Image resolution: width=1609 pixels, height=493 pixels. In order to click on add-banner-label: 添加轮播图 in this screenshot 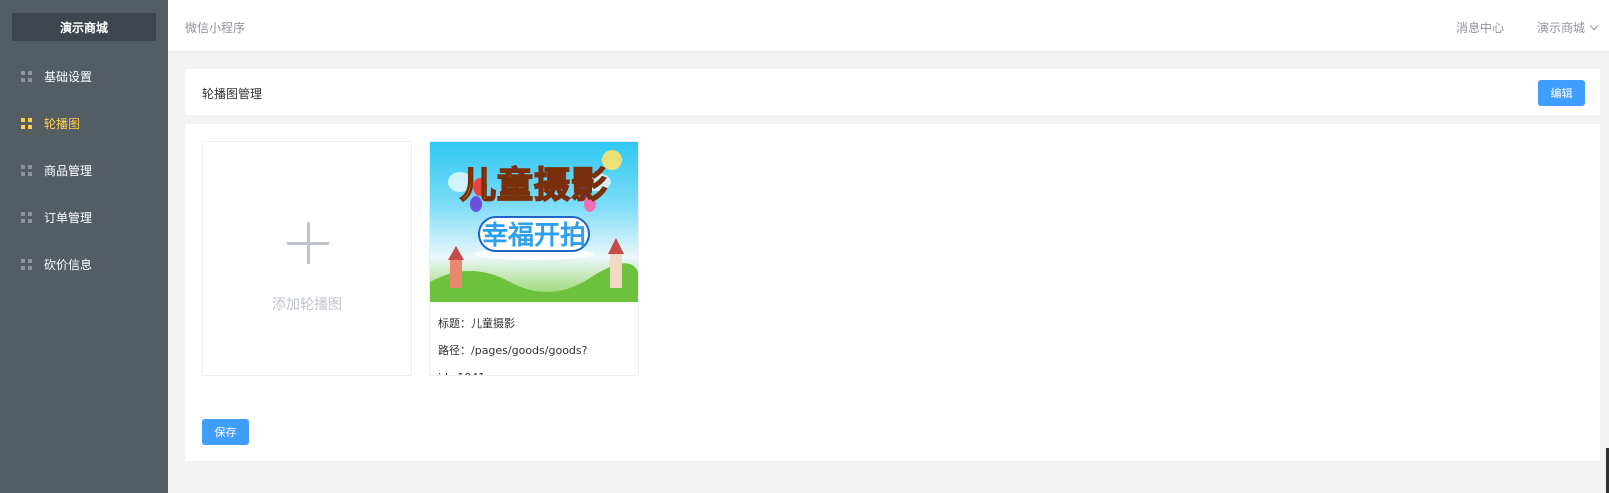, I will do `click(307, 305)`.